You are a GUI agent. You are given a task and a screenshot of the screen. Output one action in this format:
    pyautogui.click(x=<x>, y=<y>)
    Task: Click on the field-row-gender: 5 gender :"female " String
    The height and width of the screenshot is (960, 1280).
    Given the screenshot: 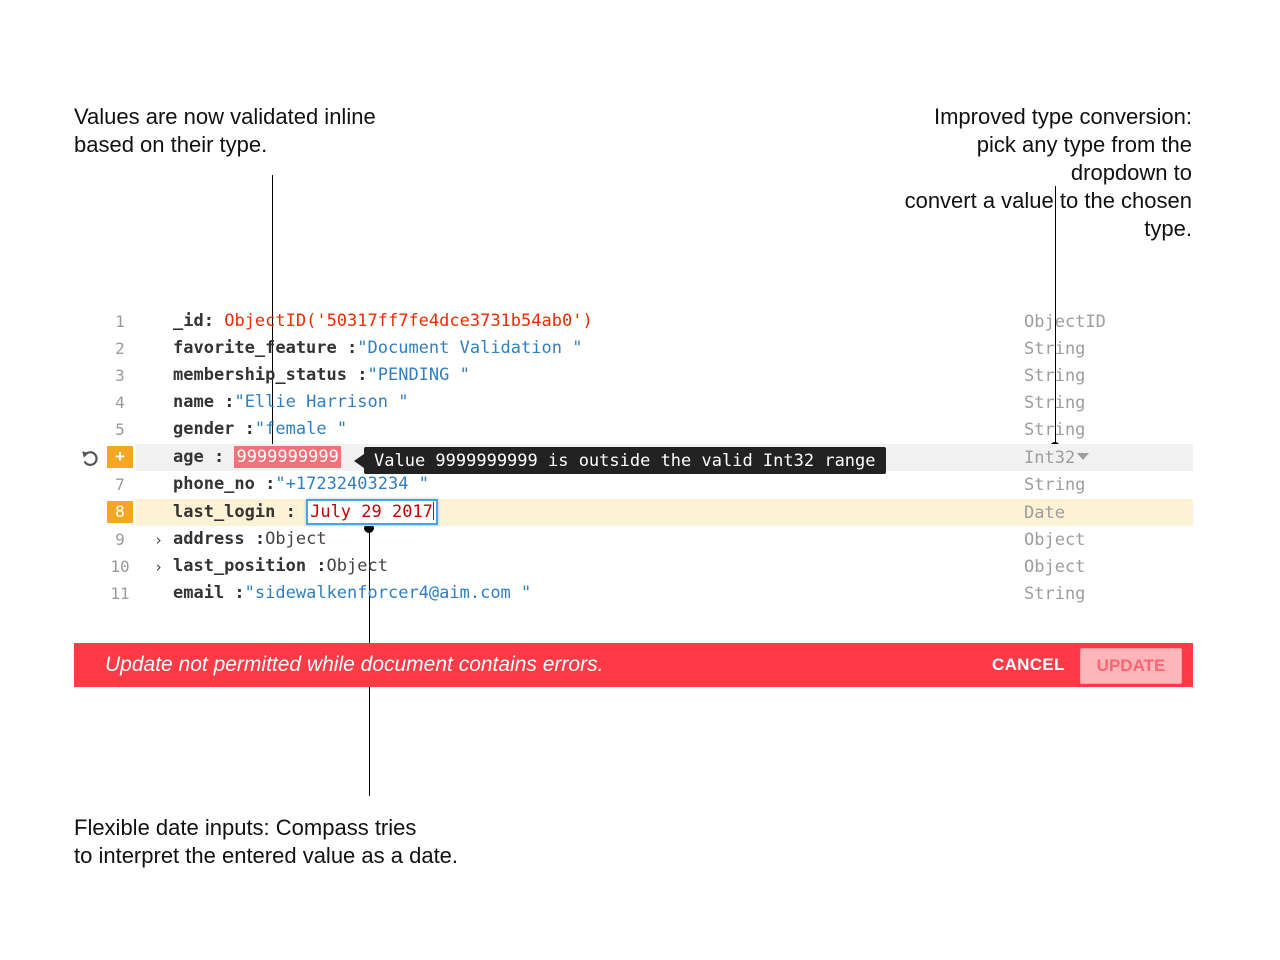 What is the action you would take?
    pyautogui.click(x=633, y=429)
    